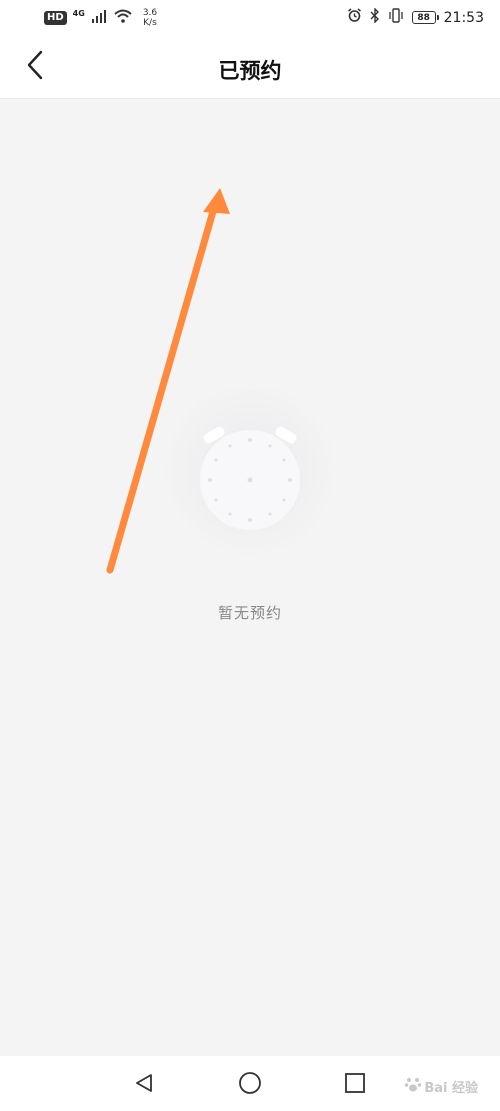 The width and height of the screenshot is (500, 1111). I want to click on empty-state-text: 暂无预约, so click(249, 613).